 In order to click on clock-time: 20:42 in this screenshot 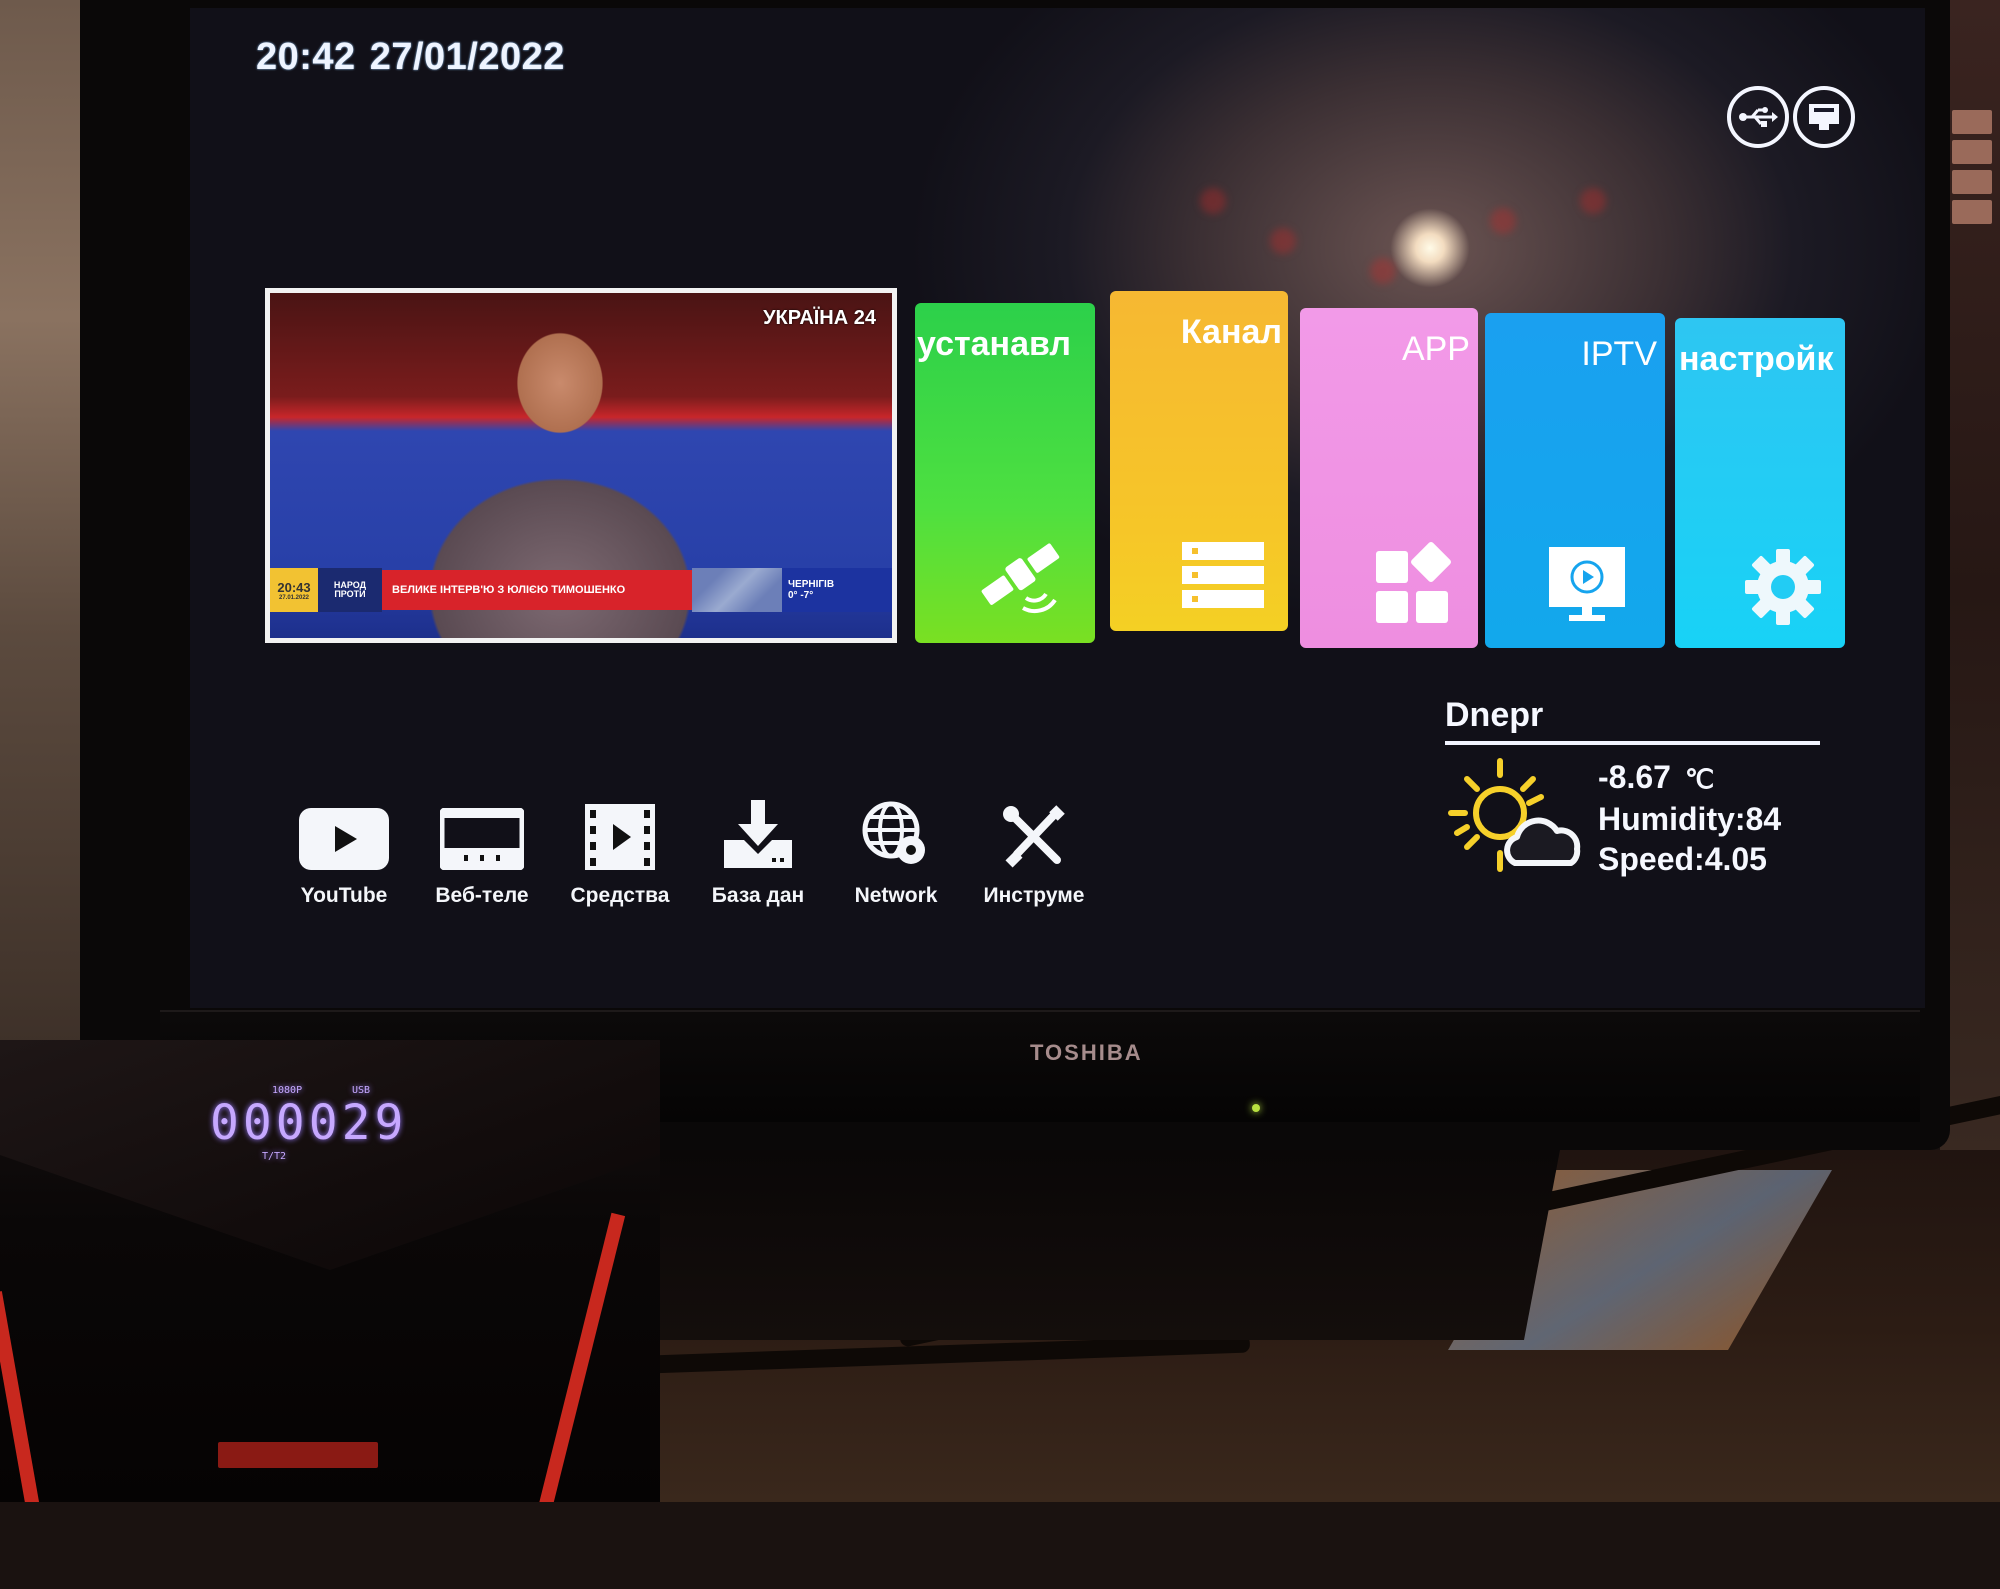, I will do `click(306, 57)`.